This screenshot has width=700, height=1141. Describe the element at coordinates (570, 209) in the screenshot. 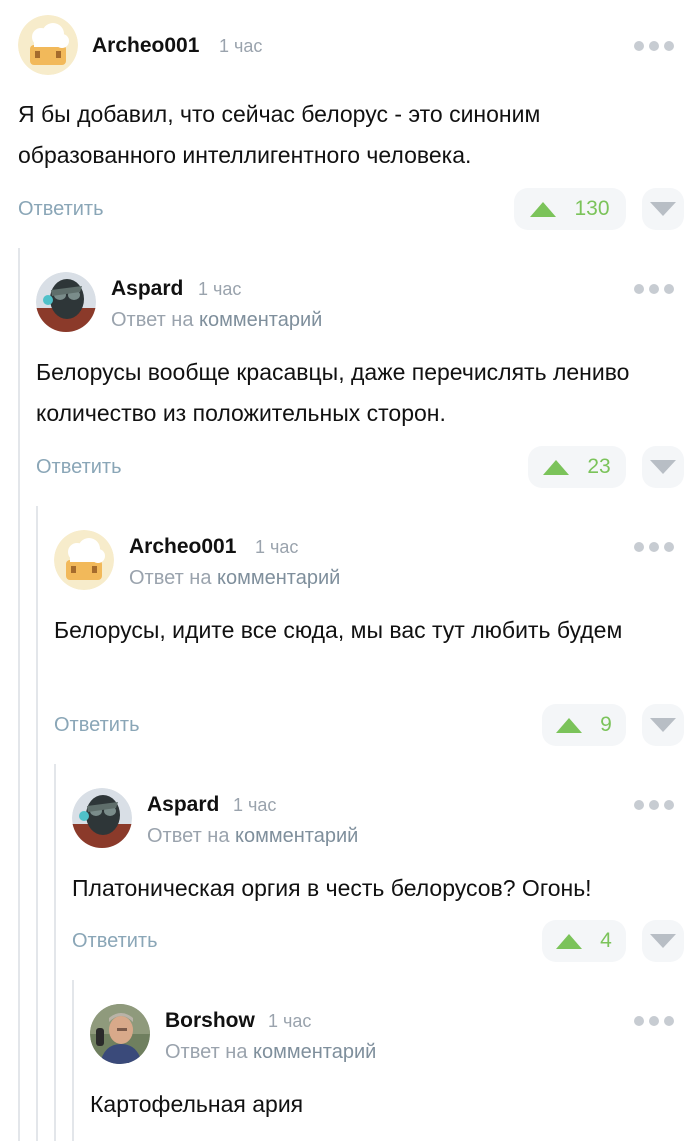

I see `upvote-button: 130` at that location.